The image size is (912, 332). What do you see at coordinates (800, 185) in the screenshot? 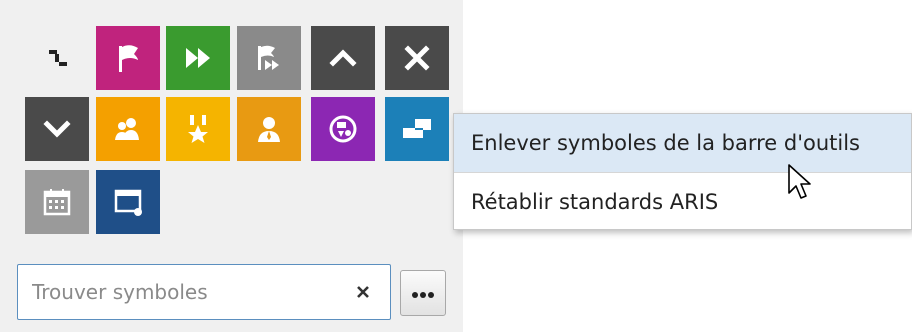
I see `mouse-cursor-icon` at bounding box center [800, 185].